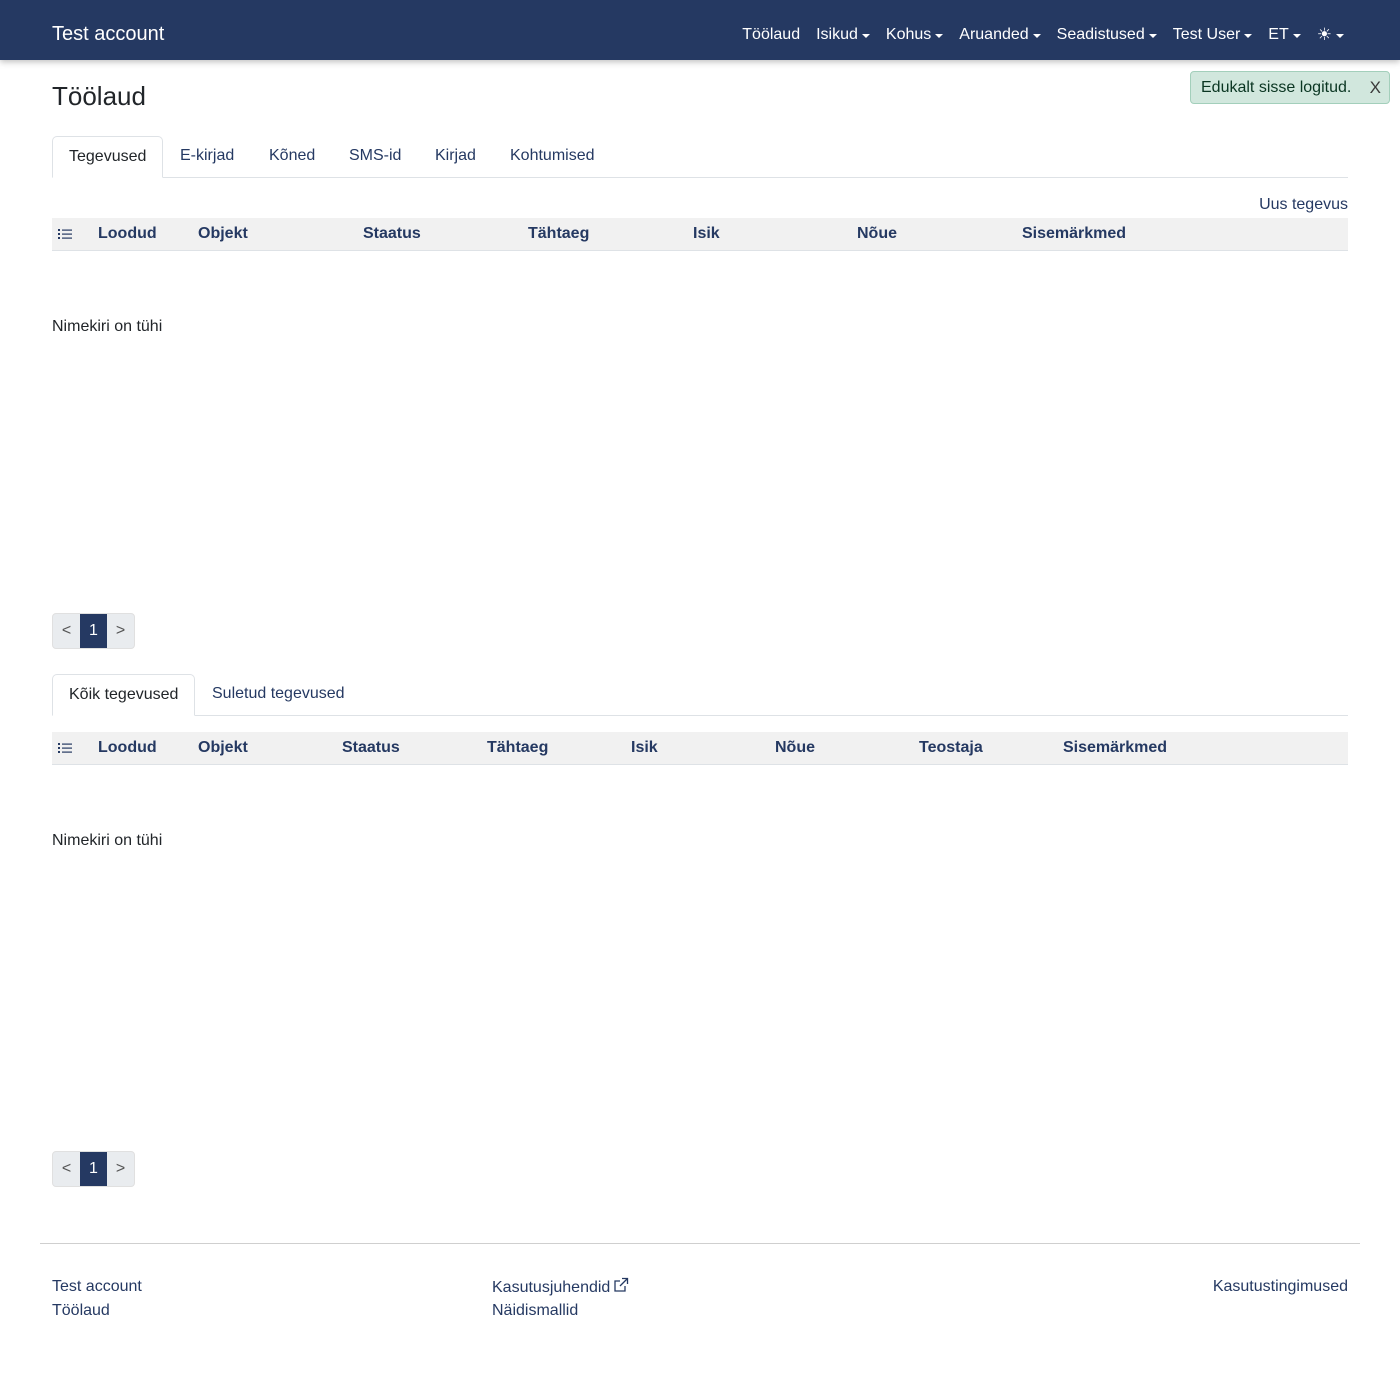  I want to click on column-header-teostaja: Teostaja, so click(951, 748).